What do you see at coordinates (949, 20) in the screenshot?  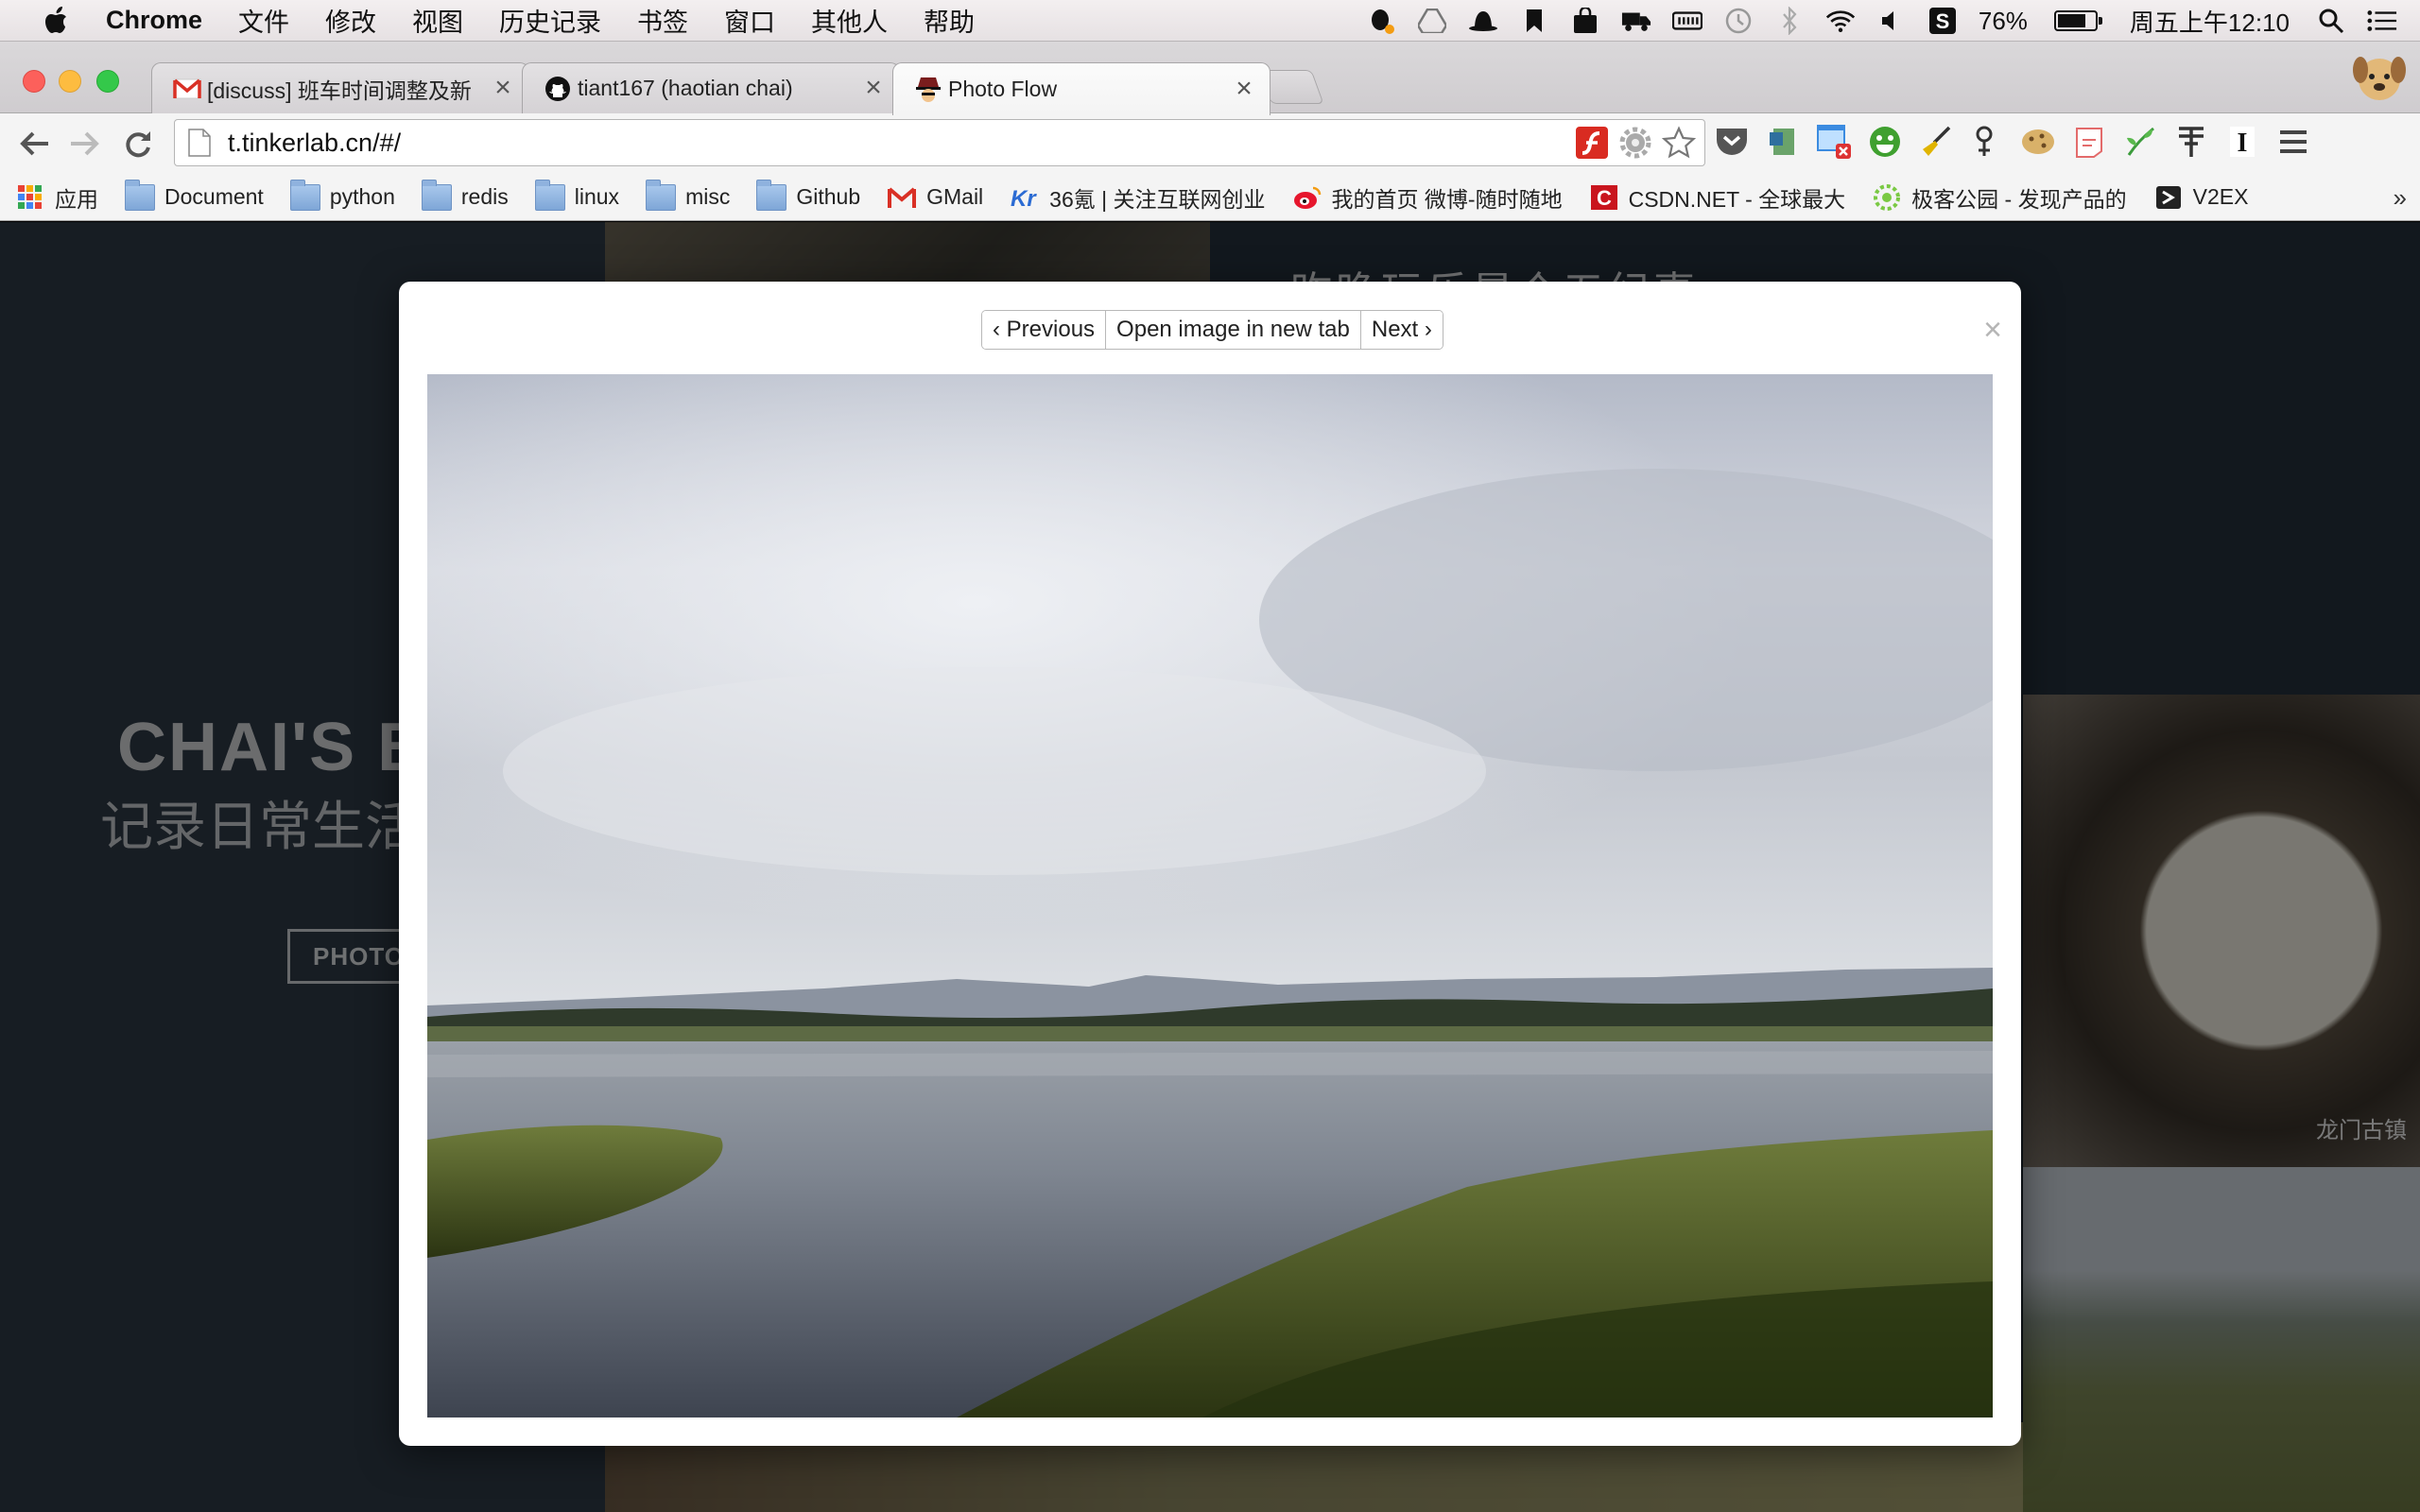 I see `menu-help: 帮助` at bounding box center [949, 20].